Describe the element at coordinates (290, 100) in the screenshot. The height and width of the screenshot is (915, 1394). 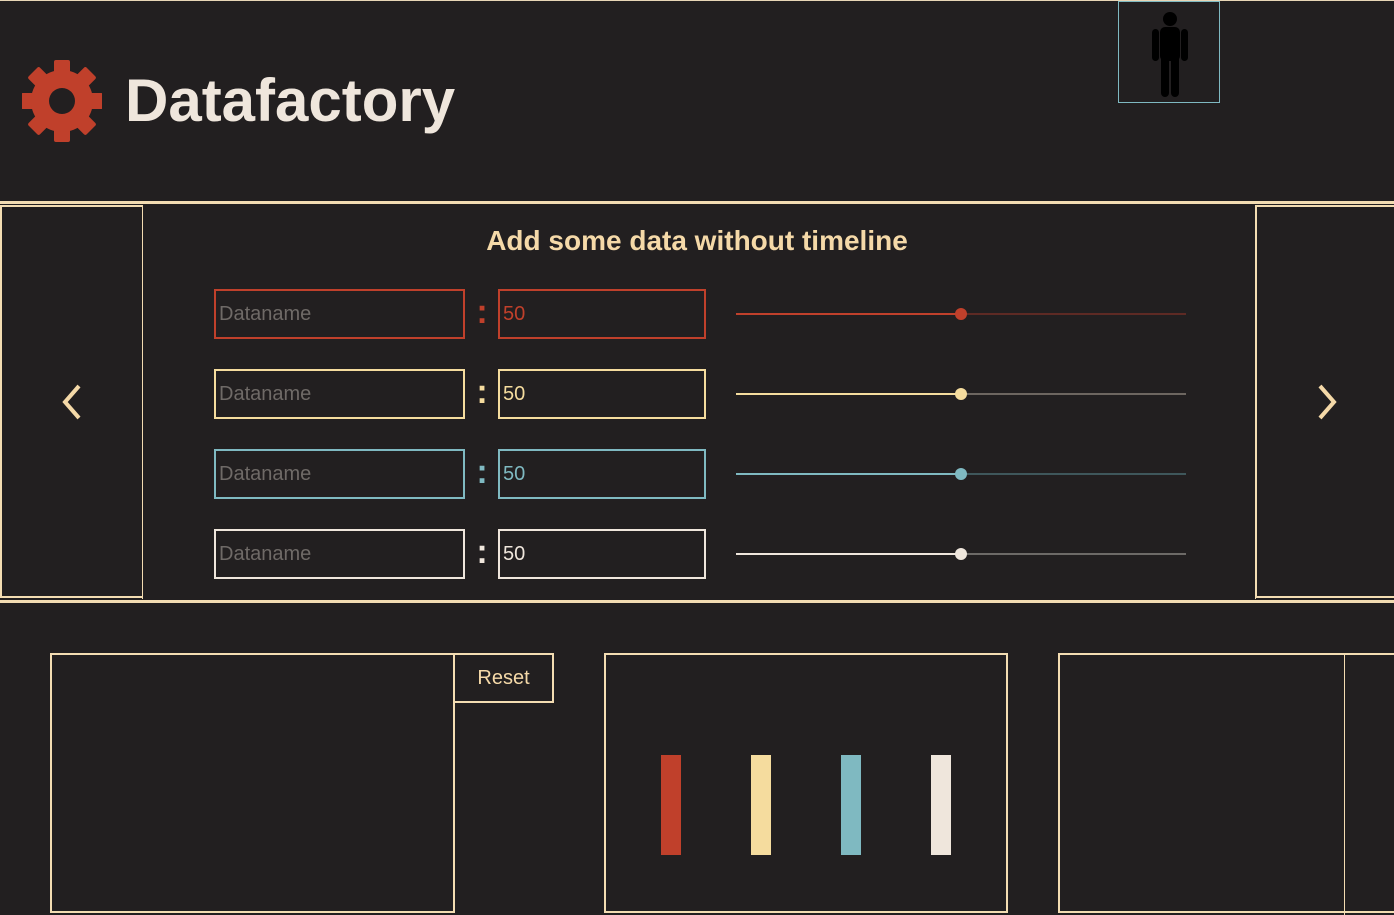
I see `app-title: Datafactory` at that location.